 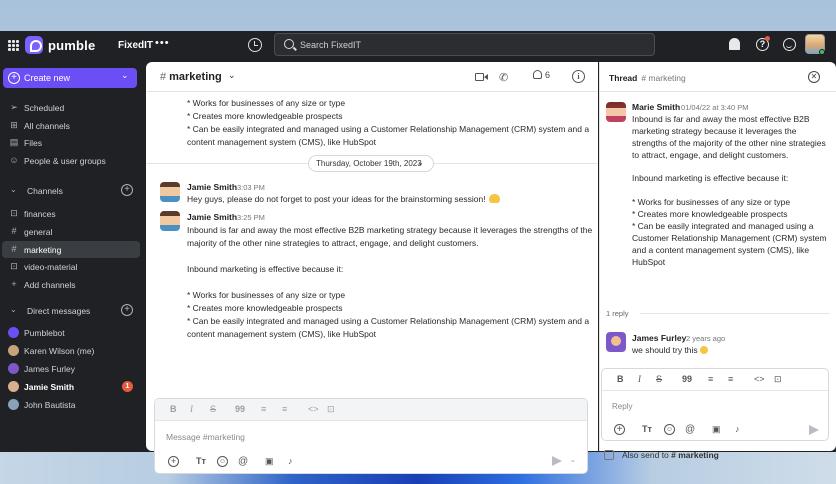 What do you see at coordinates (135, 45) in the screenshot?
I see `workspace-name: FixedIT` at bounding box center [135, 45].